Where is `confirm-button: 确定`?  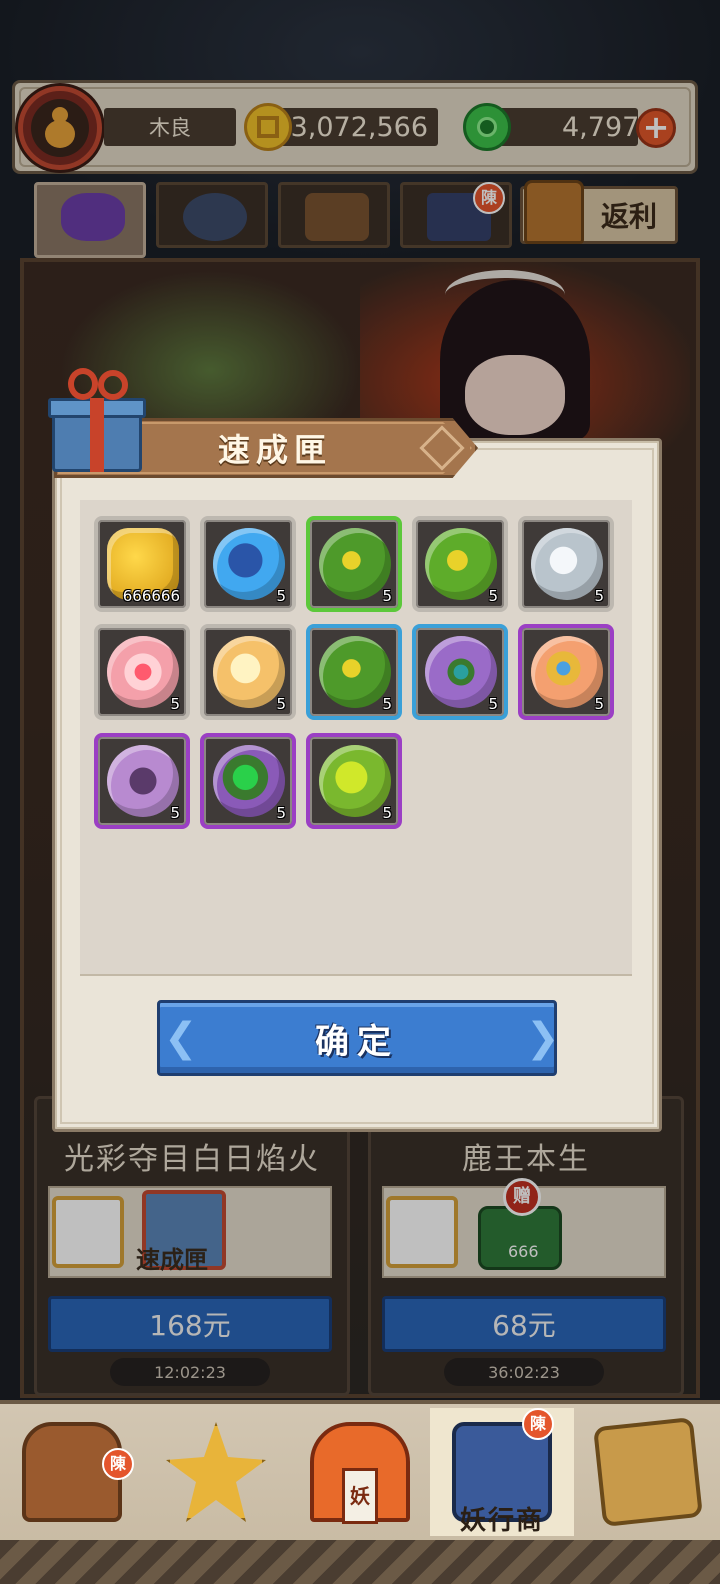
confirm-button: 确定 is located at coordinates (357, 1038).